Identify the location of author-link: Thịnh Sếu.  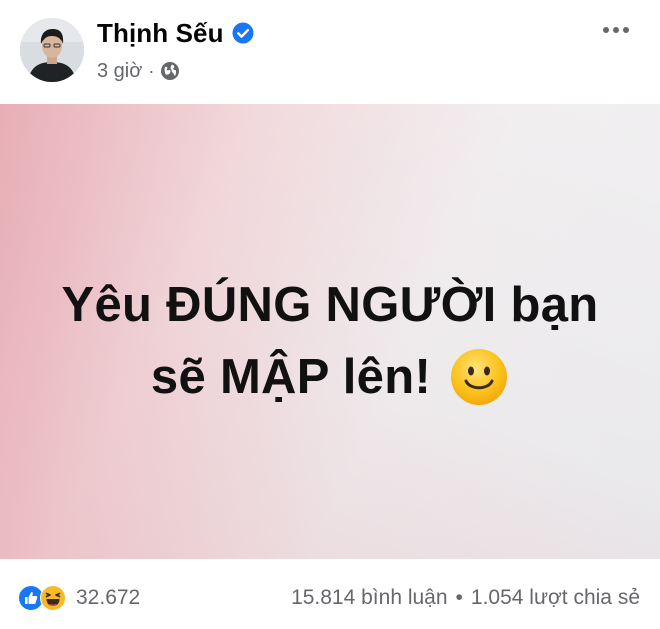
(175, 33).